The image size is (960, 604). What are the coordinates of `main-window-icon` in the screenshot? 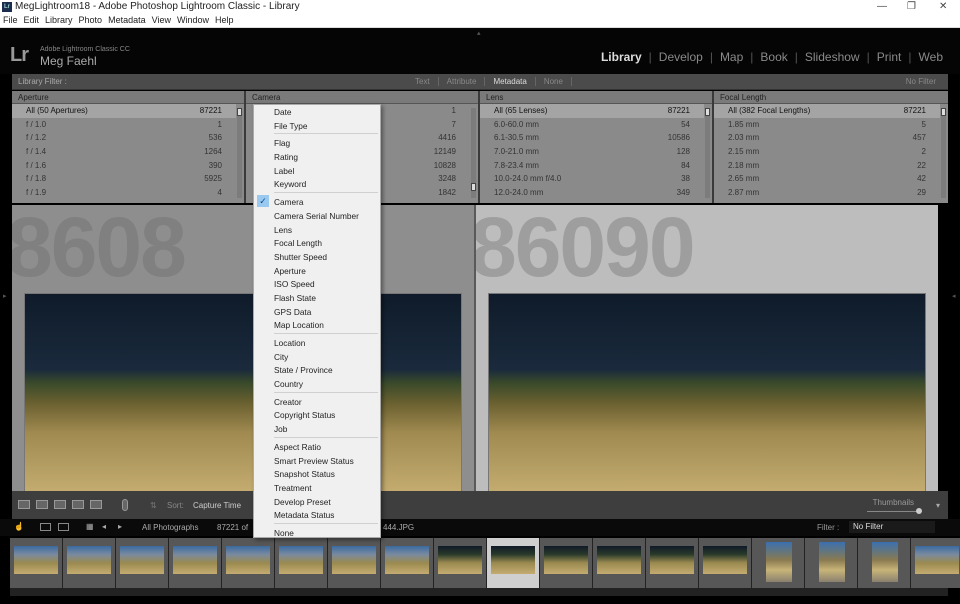 It's located at (45, 527).